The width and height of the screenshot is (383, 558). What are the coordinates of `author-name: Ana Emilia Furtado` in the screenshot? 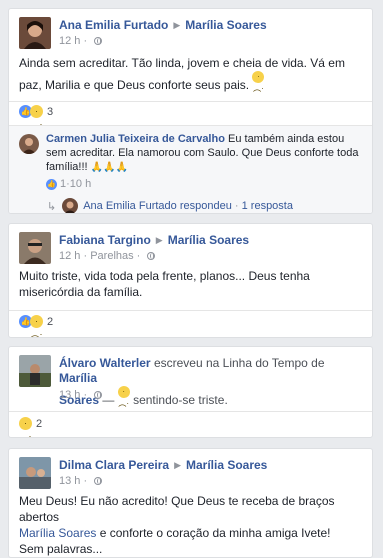 It's located at (113, 25).